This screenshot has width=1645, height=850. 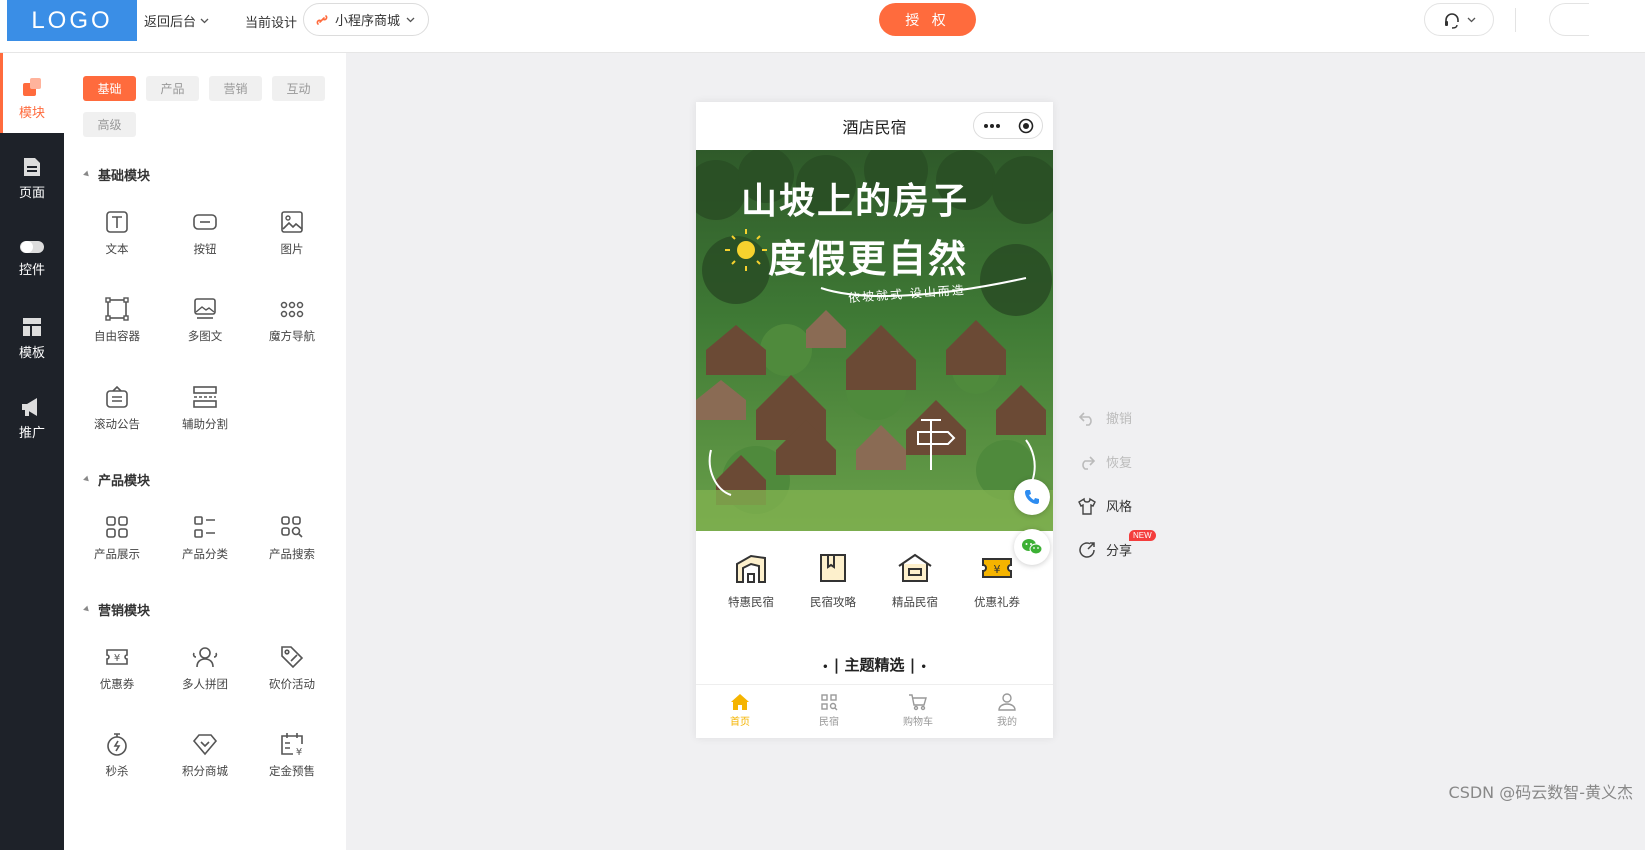 I want to click on nav-item-label: 页面, so click(x=31, y=193).